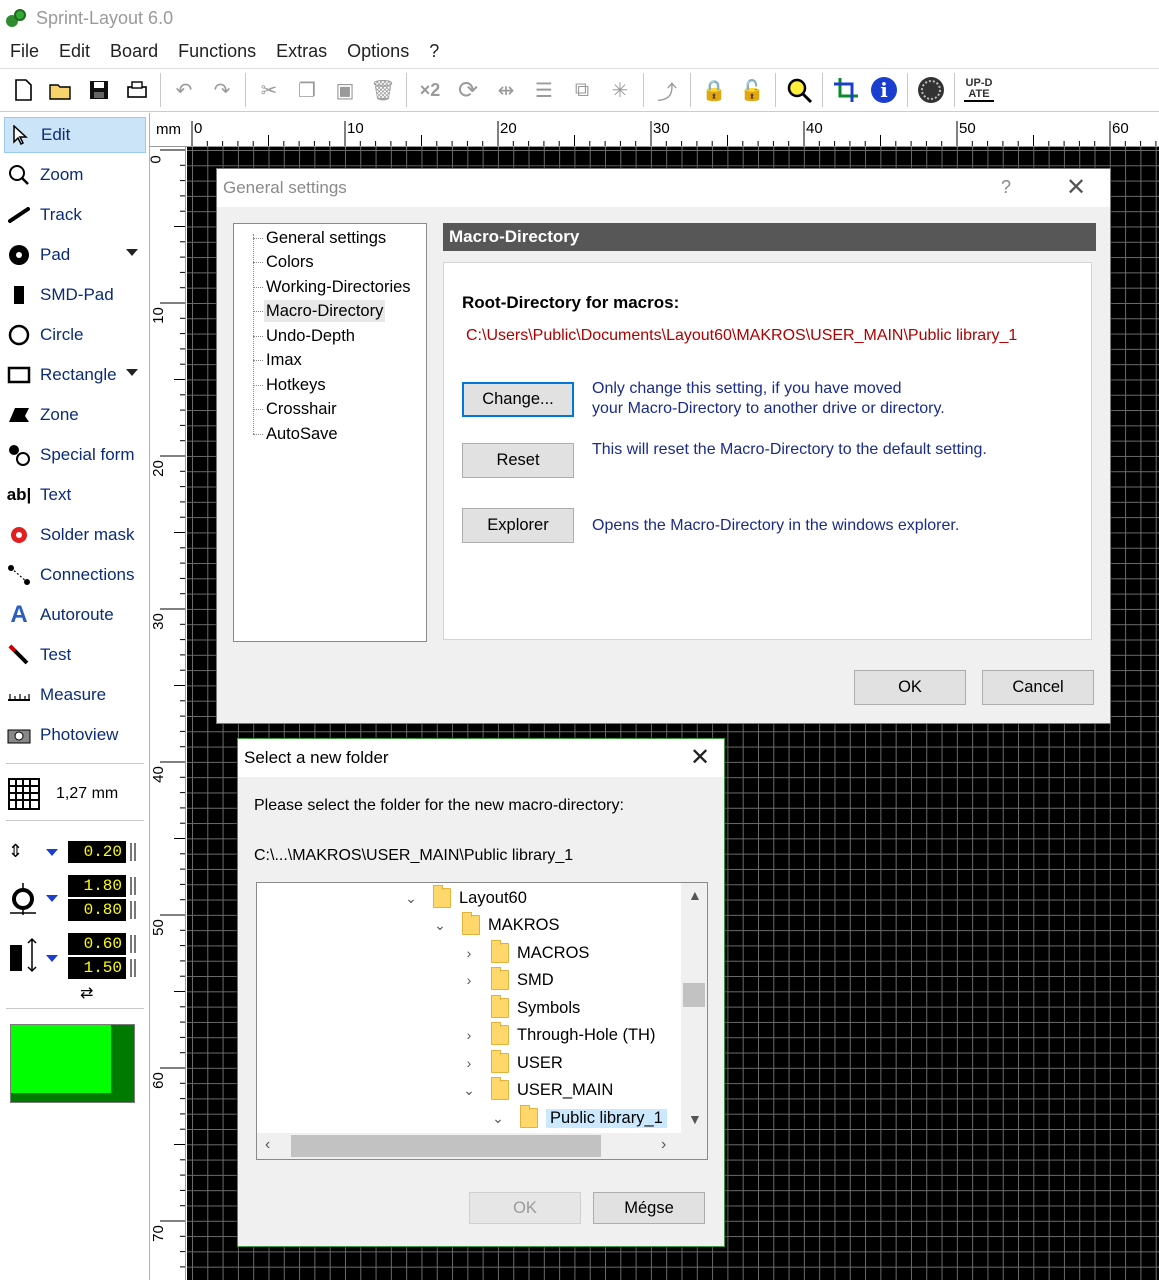 This screenshot has height=1280, width=1159. I want to click on update-icon: UP-DATE, so click(979, 90).